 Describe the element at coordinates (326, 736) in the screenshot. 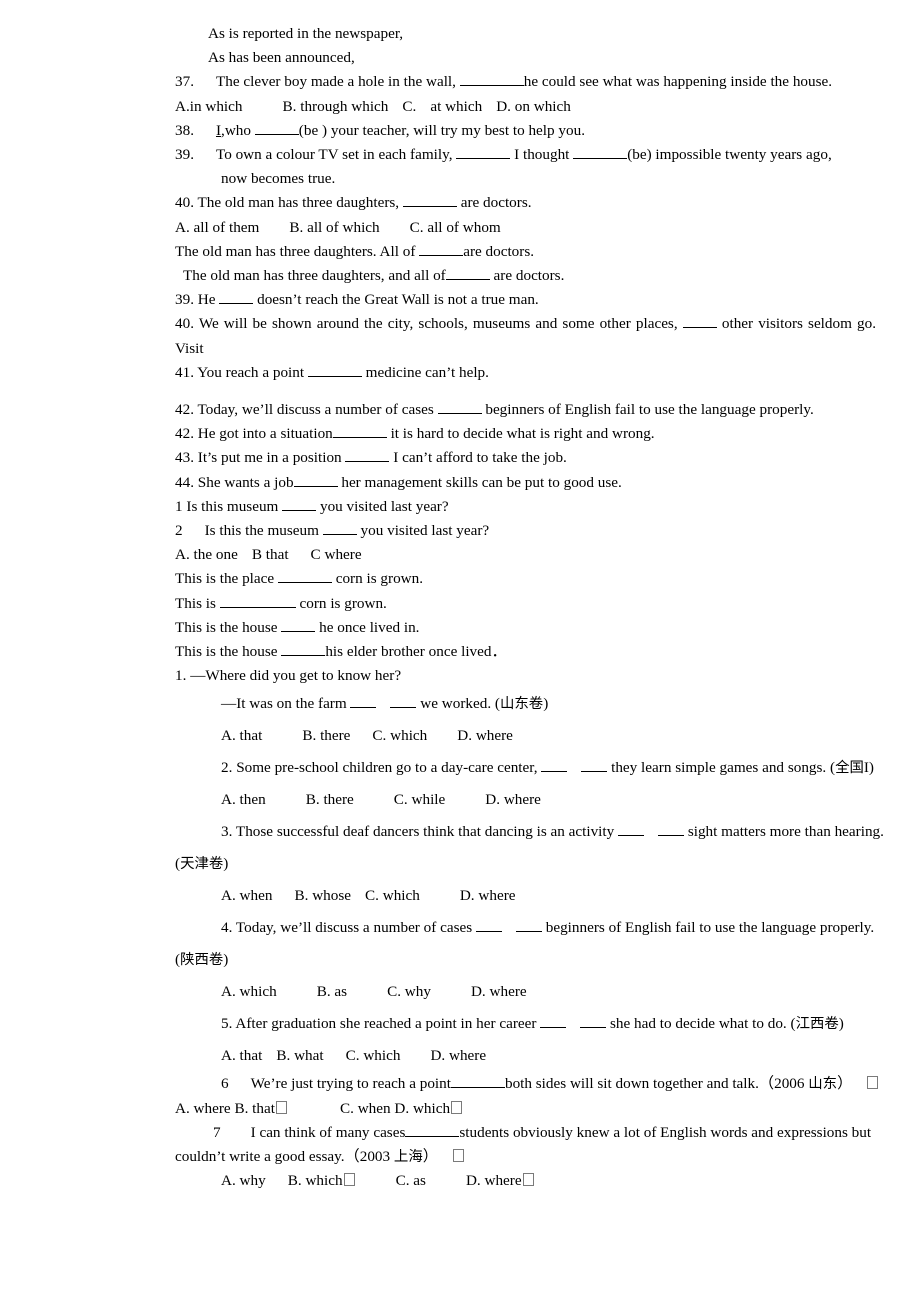

I see `option-b: B. there` at that location.